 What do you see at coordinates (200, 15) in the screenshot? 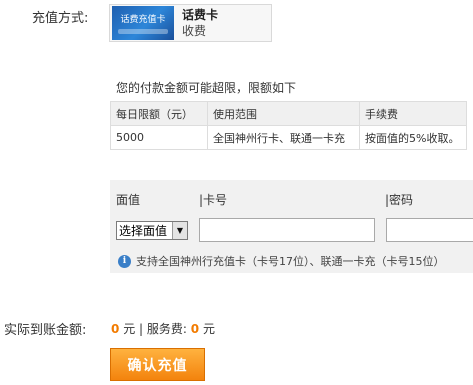
I see `card-name: 话费卡` at bounding box center [200, 15].